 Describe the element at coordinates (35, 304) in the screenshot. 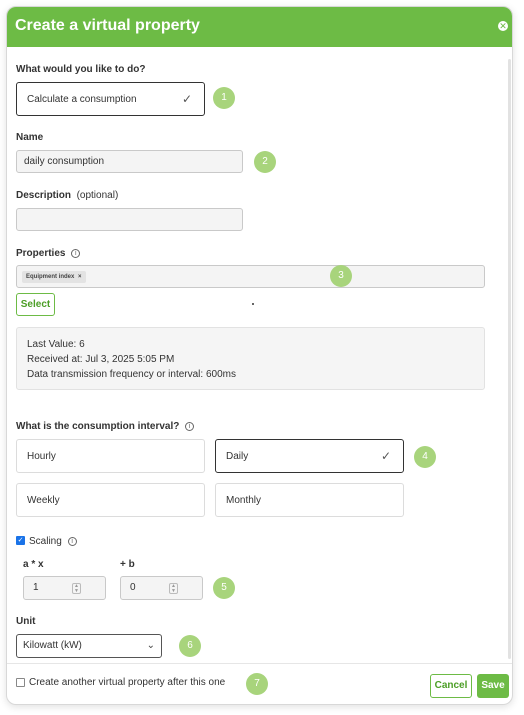

I see `select-properties-button: Select` at that location.